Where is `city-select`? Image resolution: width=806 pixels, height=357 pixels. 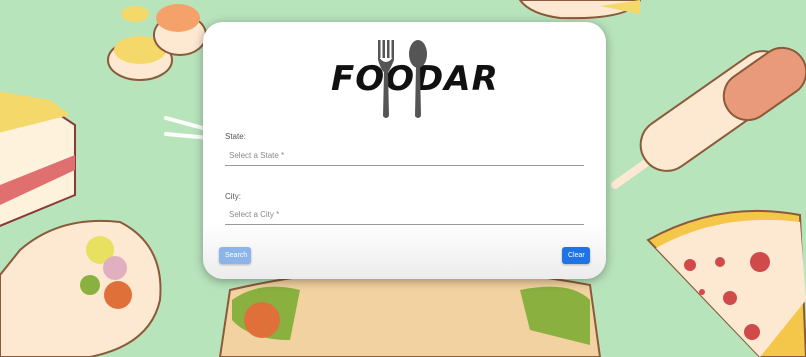 city-select is located at coordinates (404, 215).